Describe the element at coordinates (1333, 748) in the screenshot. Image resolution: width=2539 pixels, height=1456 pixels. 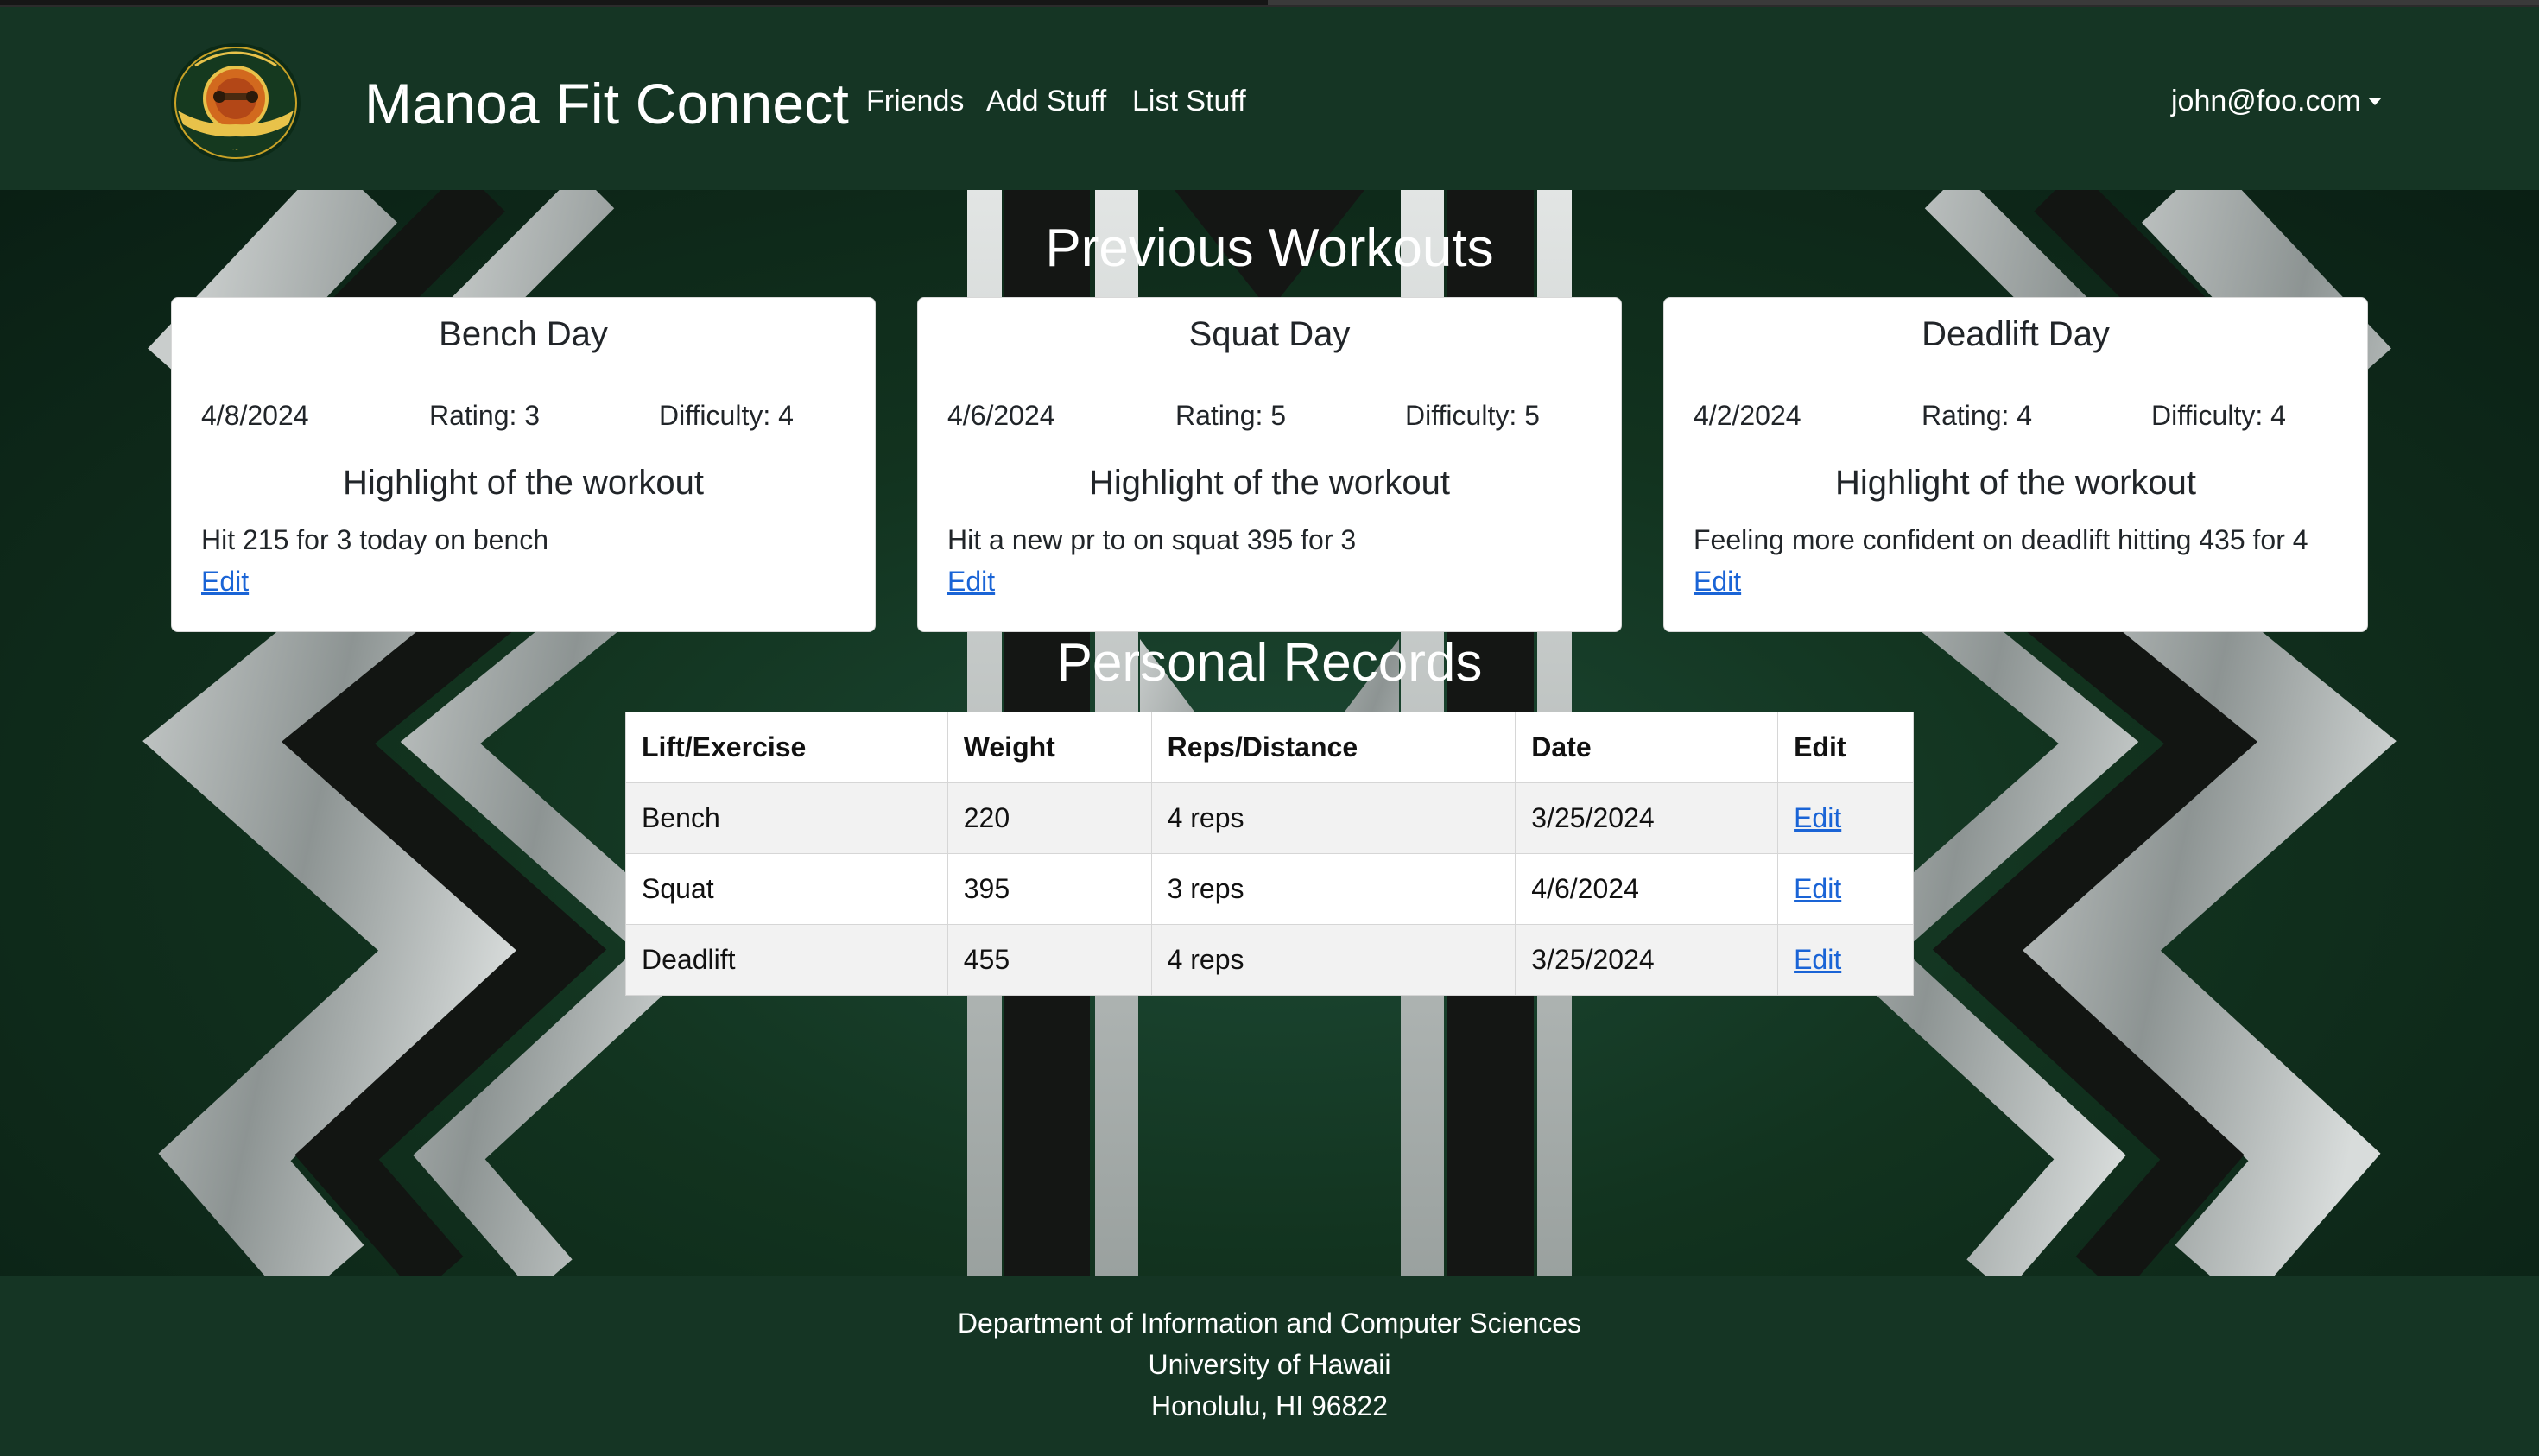
I see `column-header-reps: Reps/Distance` at that location.